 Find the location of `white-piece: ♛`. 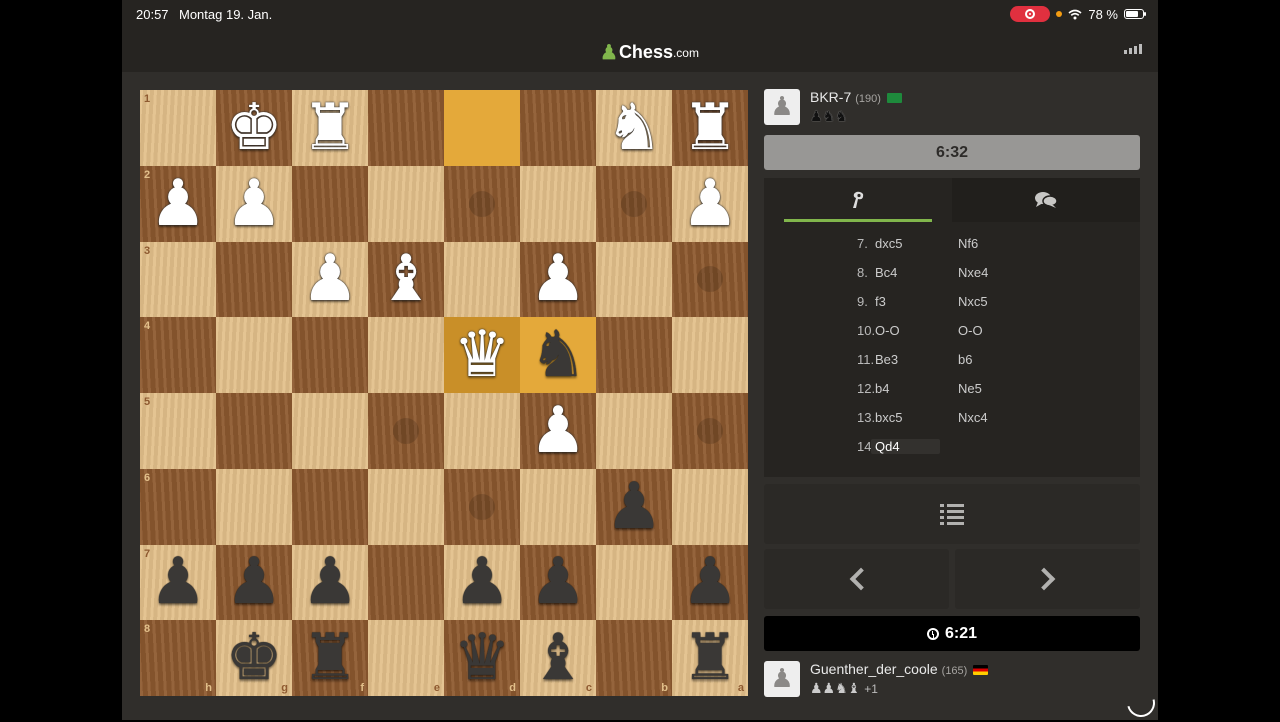

white-piece: ♛ is located at coordinates (481, 355).